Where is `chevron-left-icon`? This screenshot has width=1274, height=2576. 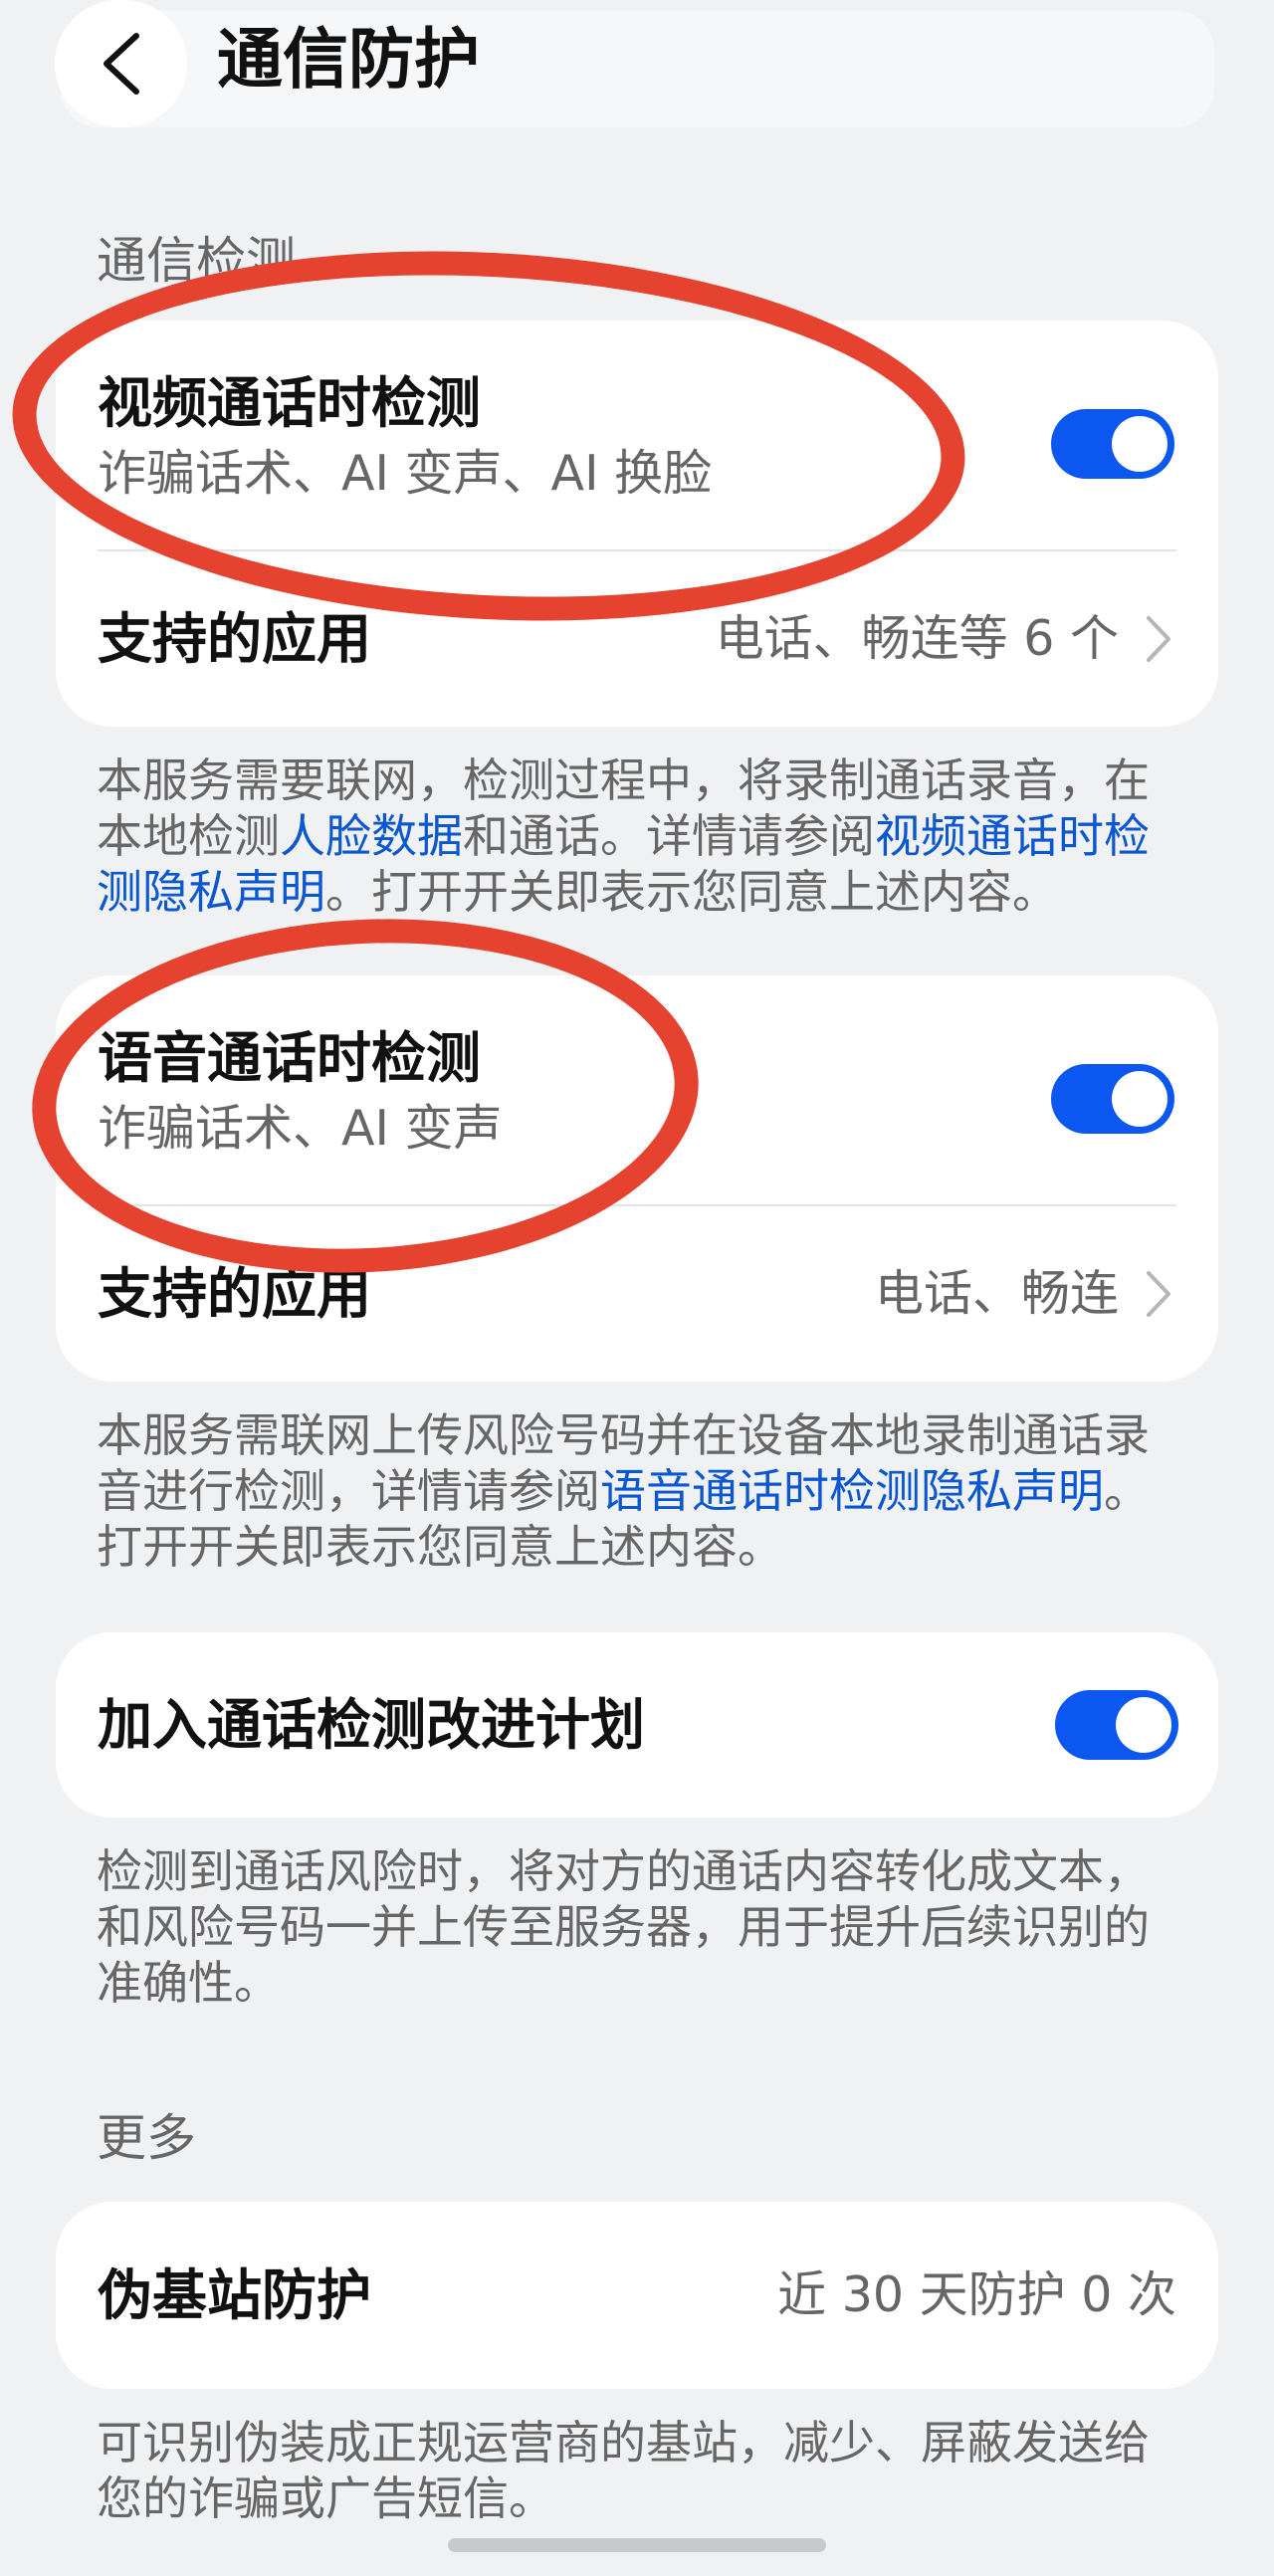
chevron-left-icon is located at coordinates (121, 64).